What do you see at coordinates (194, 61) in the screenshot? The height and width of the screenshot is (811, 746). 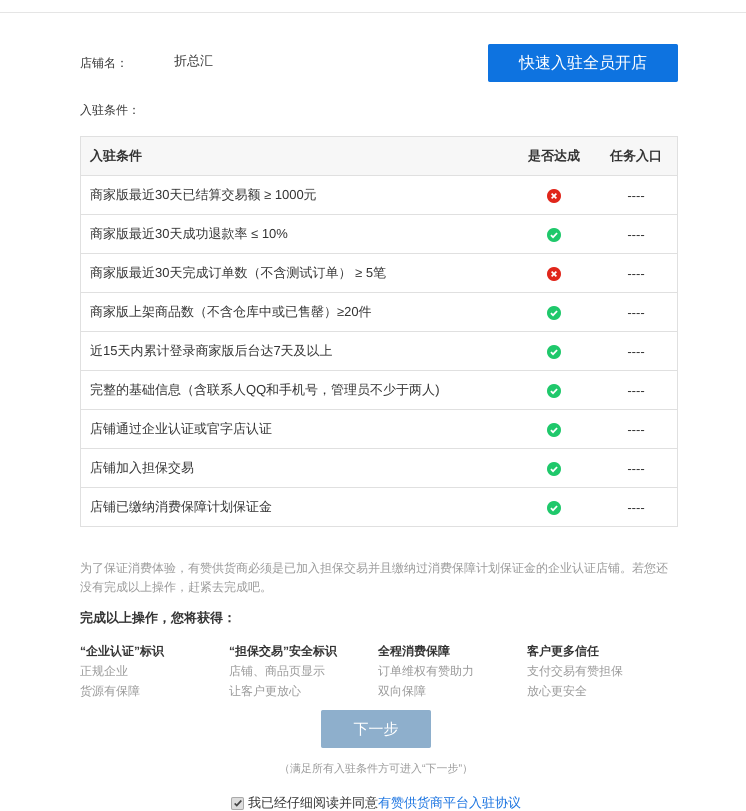 I see `shop-name: 折总汇` at bounding box center [194, 61].